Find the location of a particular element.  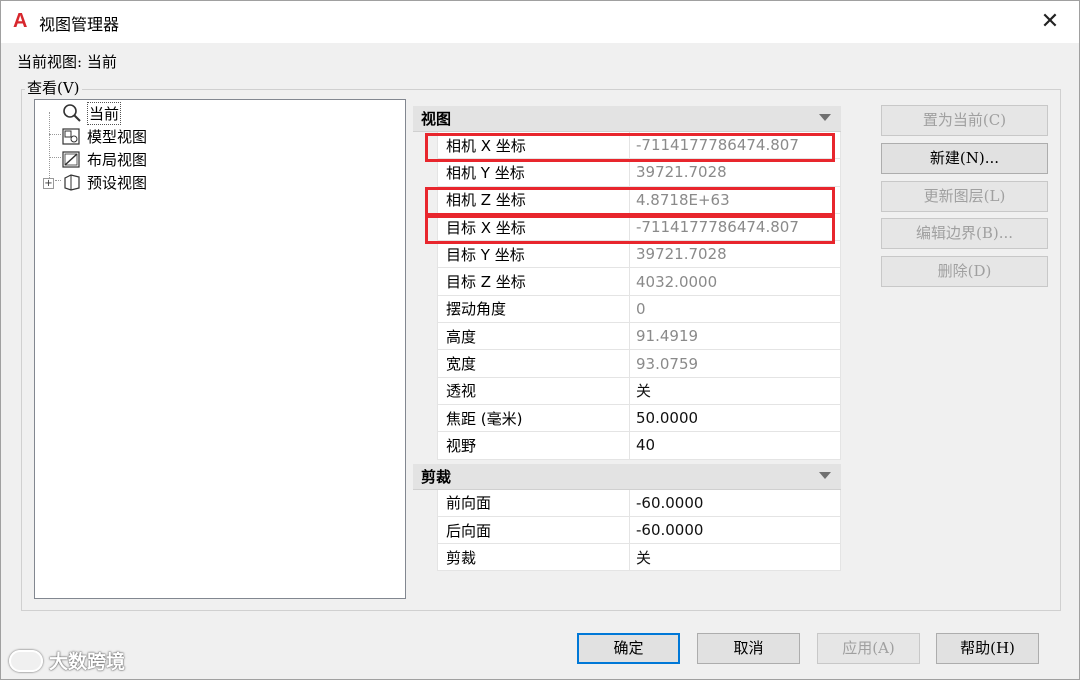

property-name: 后向面 is located at coordinates (534, 530).